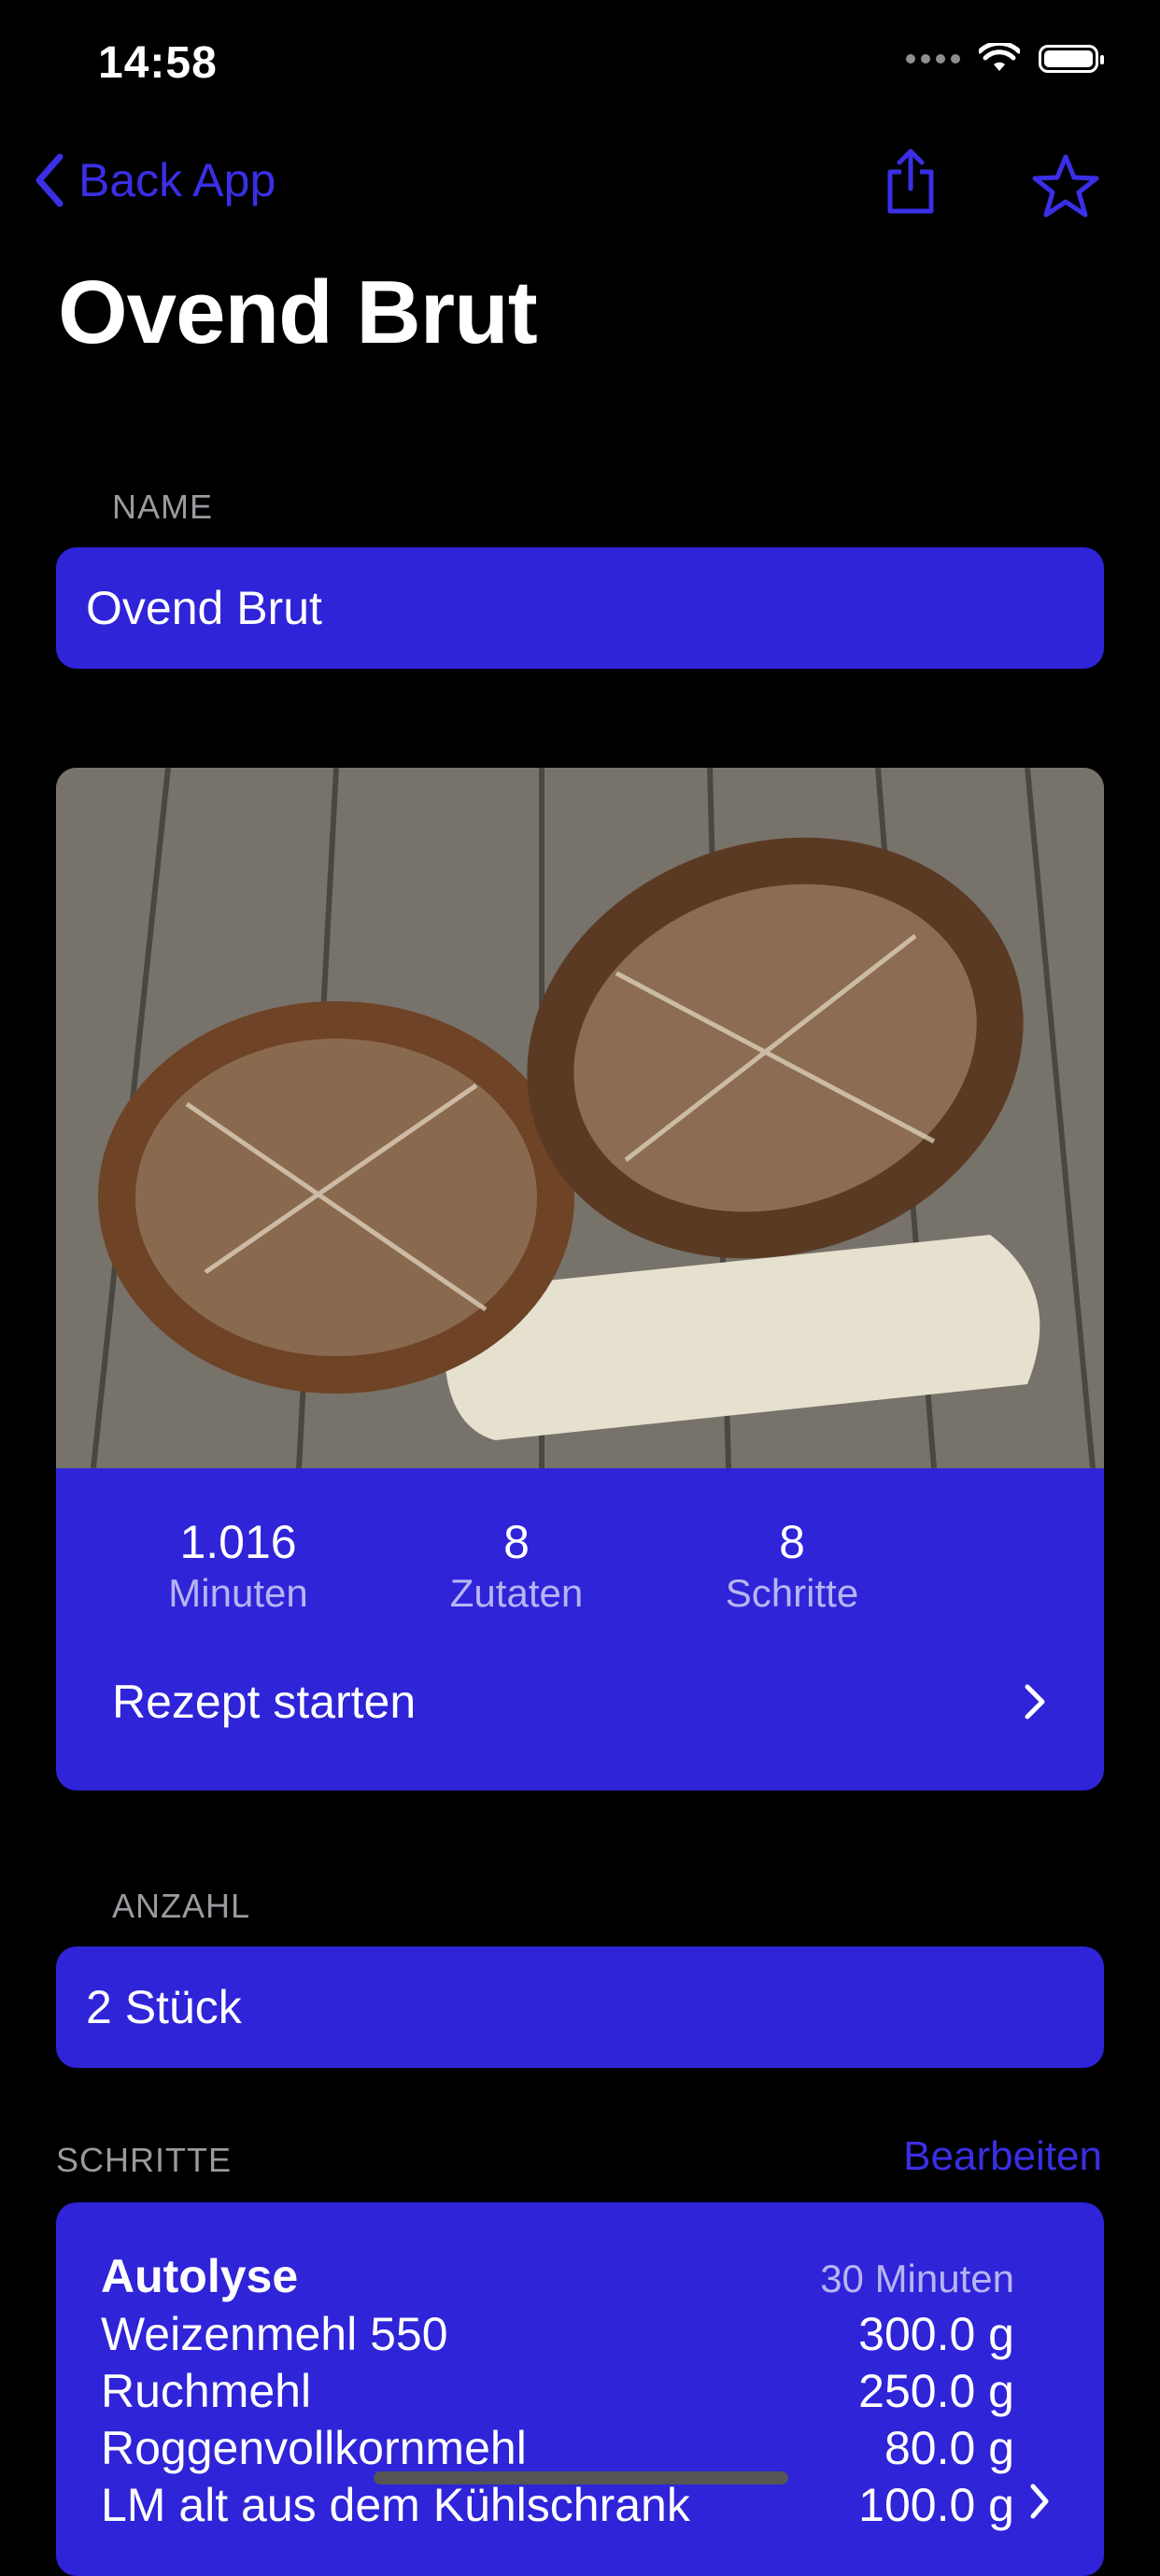  Describe the element at coordinates (936, 2391) in the screenshot. I see `ingredient-amount: 250.0 g` at that location.